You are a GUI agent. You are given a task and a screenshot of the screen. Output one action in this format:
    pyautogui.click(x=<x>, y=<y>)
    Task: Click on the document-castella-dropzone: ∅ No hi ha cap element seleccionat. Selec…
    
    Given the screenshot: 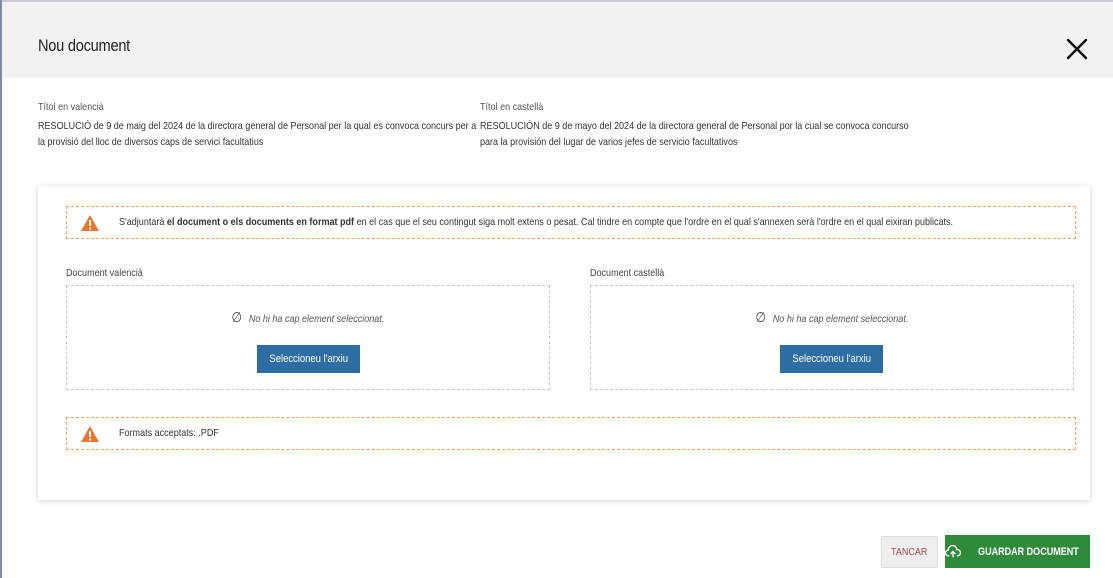 What is the action you would take?
    pyautogui.click(x=832, y=337)
    